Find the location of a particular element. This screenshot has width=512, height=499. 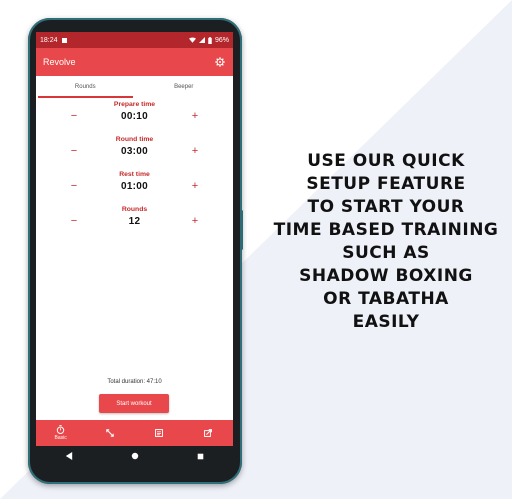

status-bar: 18:24 96% is located at coordinates (134, 40).